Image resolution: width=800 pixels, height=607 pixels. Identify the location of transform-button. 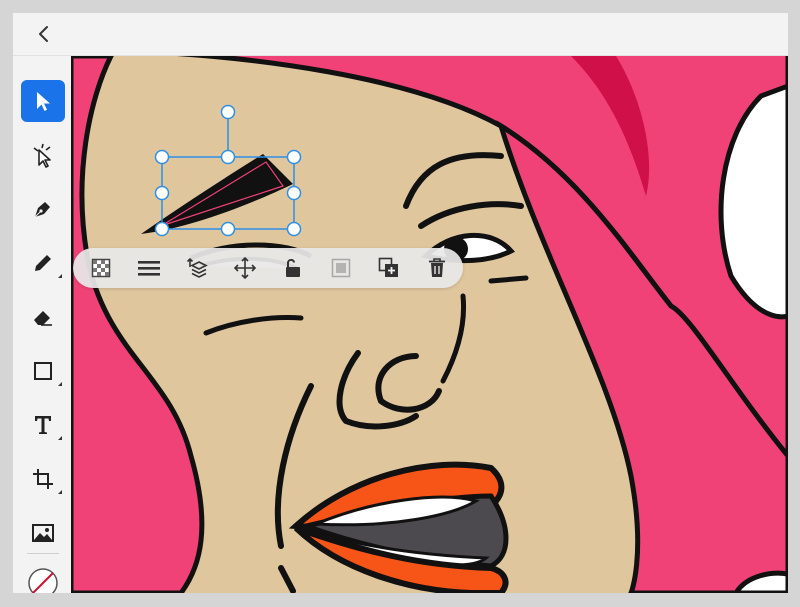
(245, 268).